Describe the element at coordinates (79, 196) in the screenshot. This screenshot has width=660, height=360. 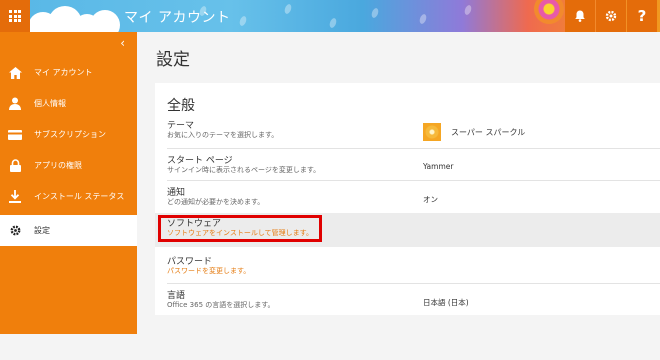
I see `sidebar-item-label: インストール ステータス` at that location.